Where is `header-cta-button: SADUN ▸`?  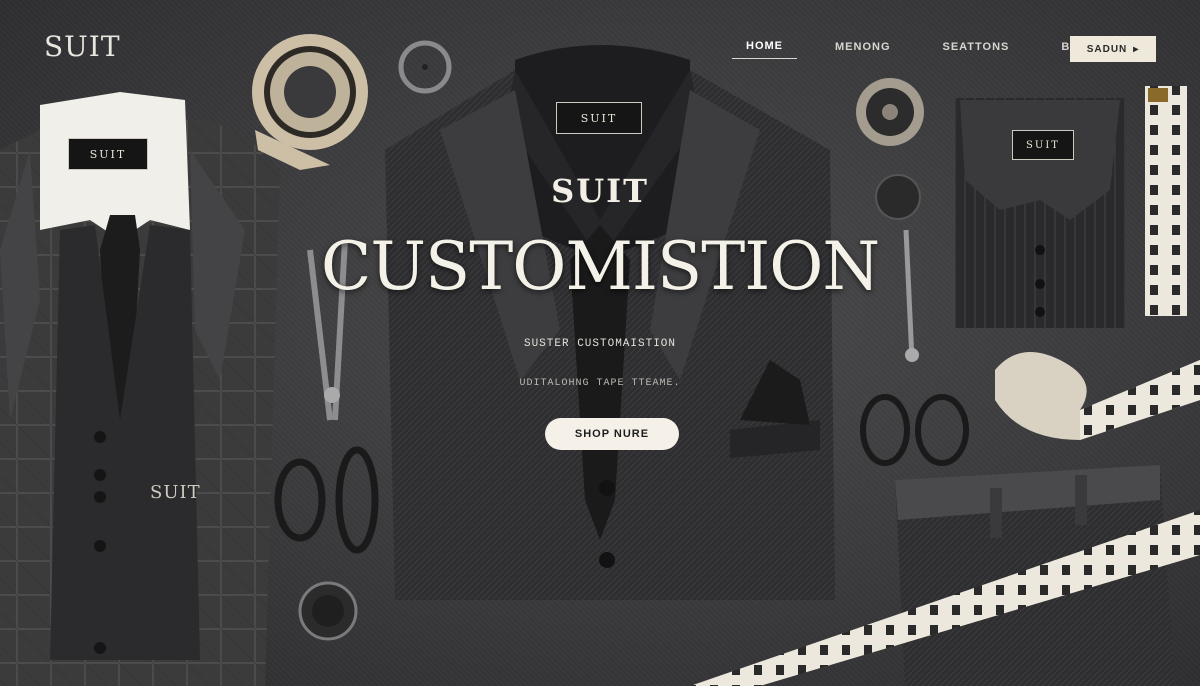
header-cta-button: SADUN ▸ is located at coordinates (1113, 49).